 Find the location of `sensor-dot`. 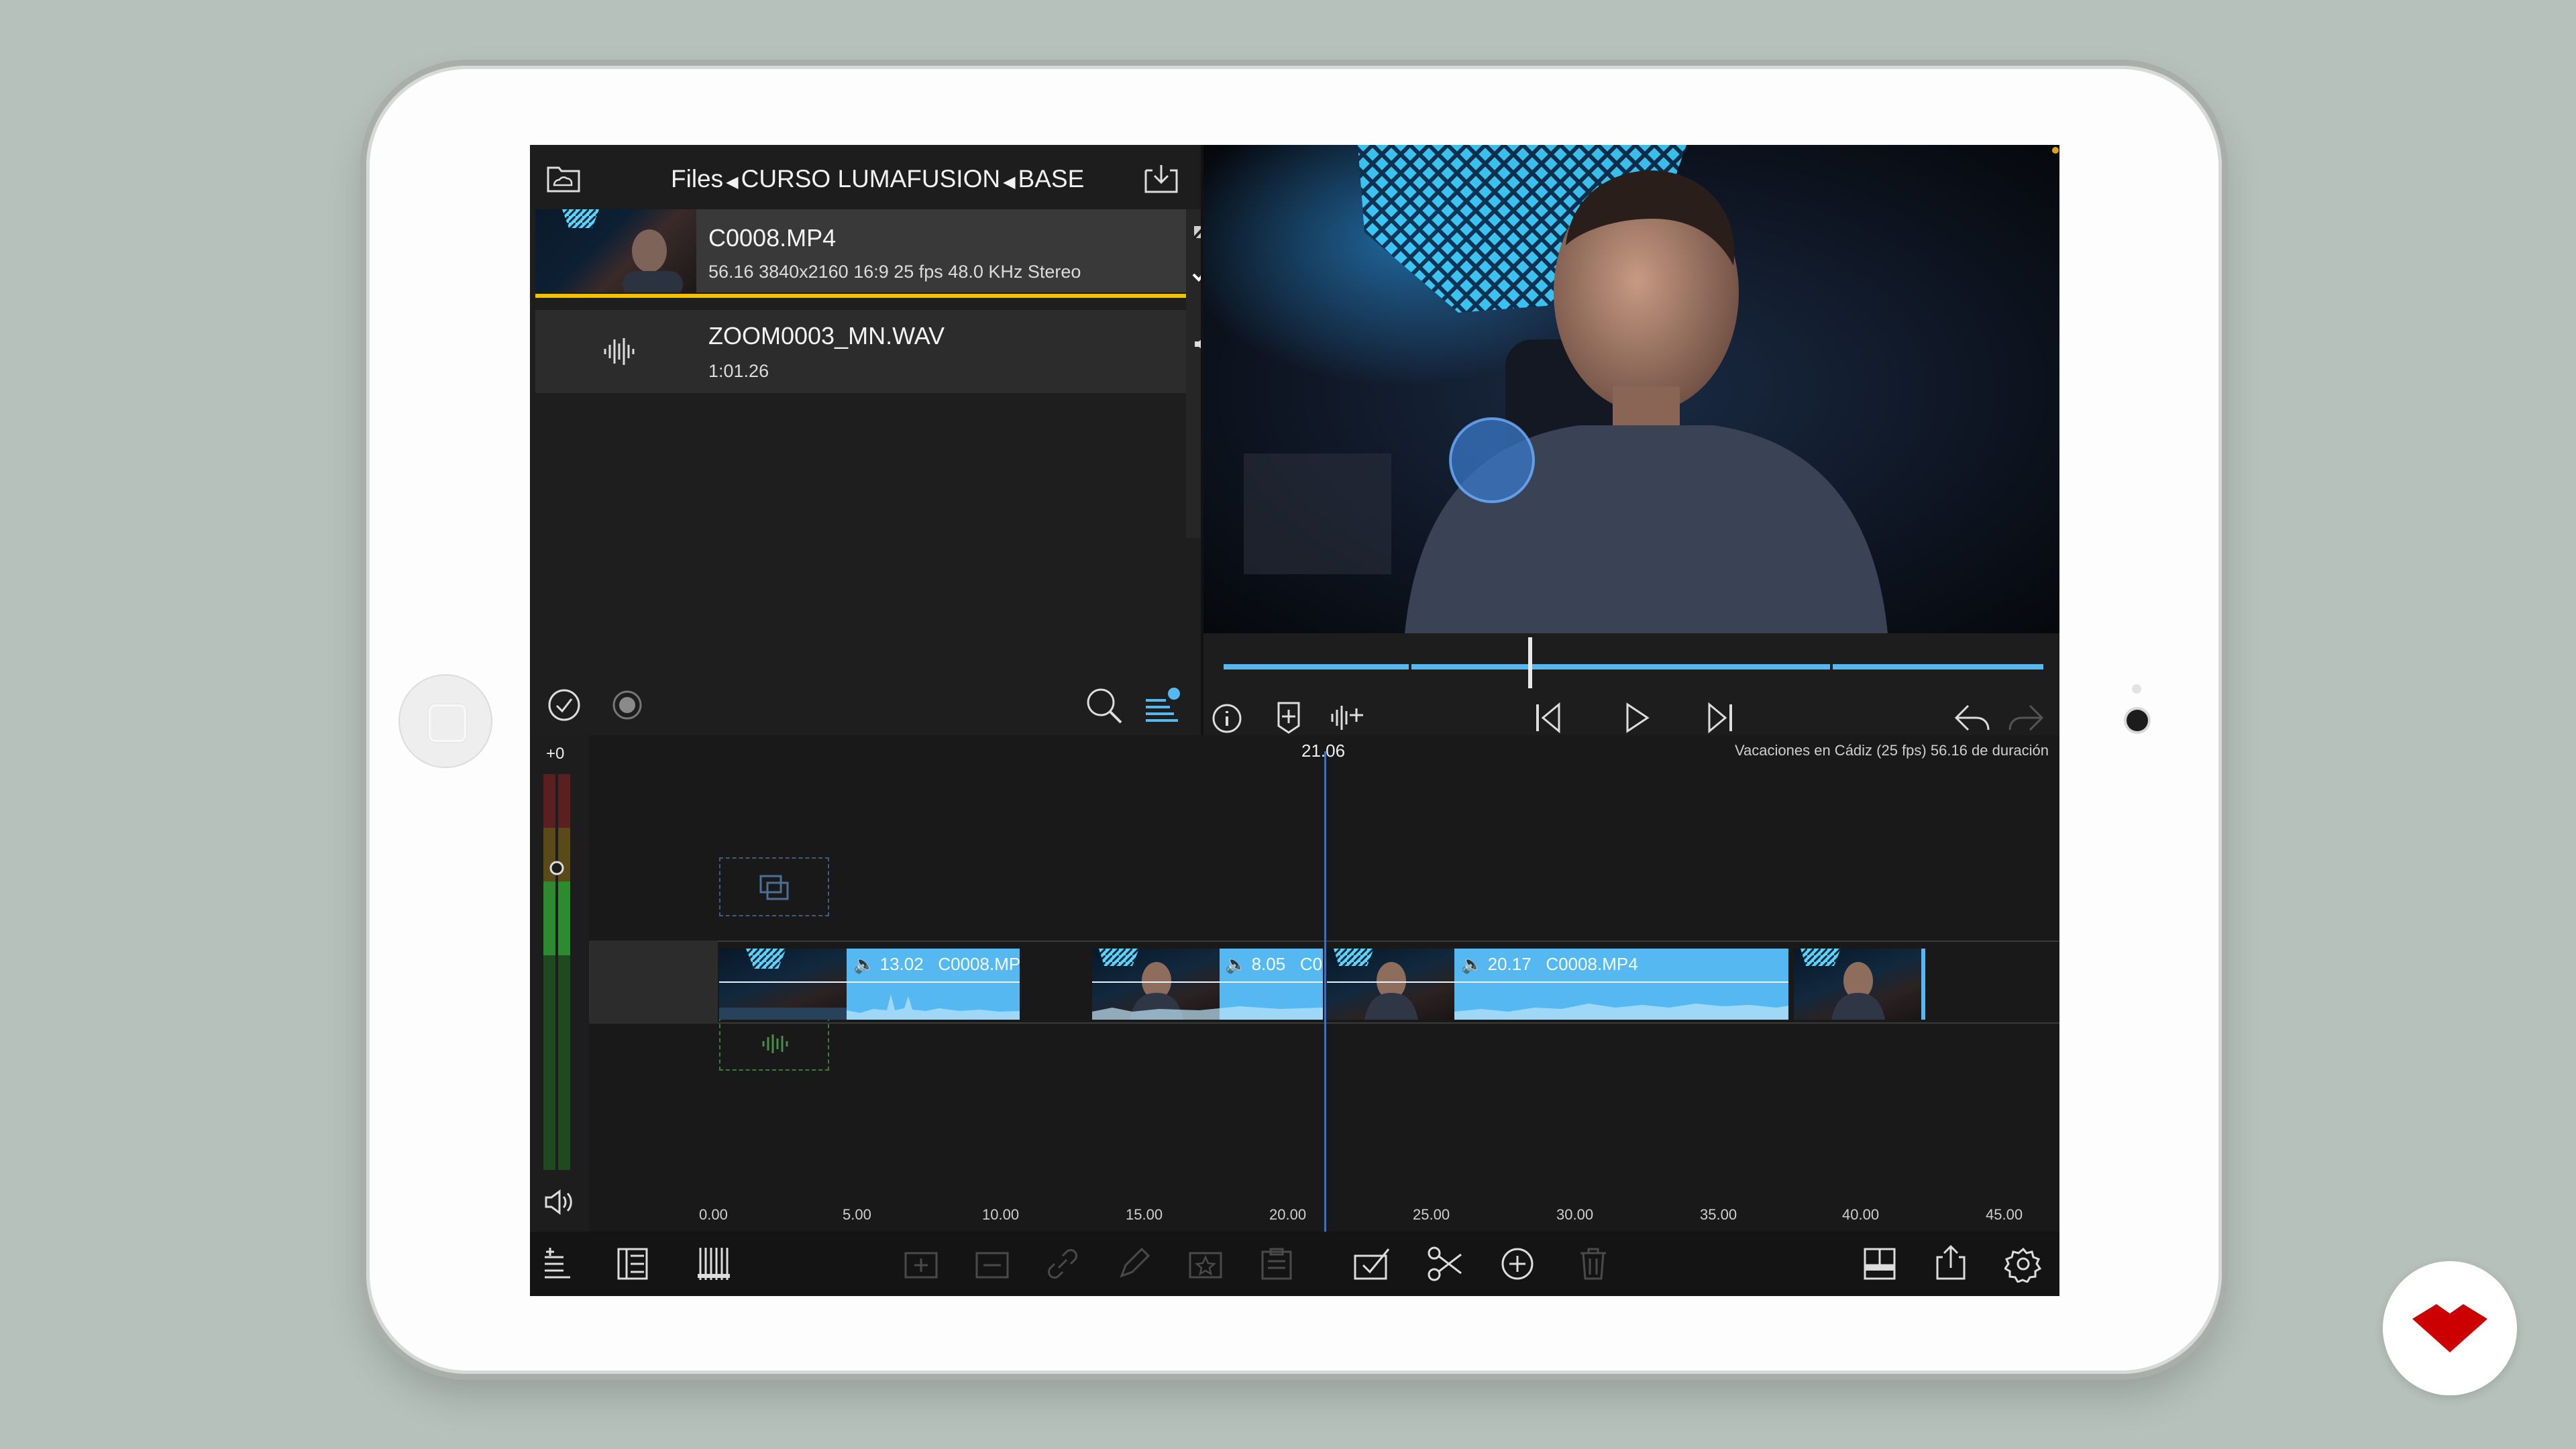

sensor-dot is located at coordinates (2136, 689).